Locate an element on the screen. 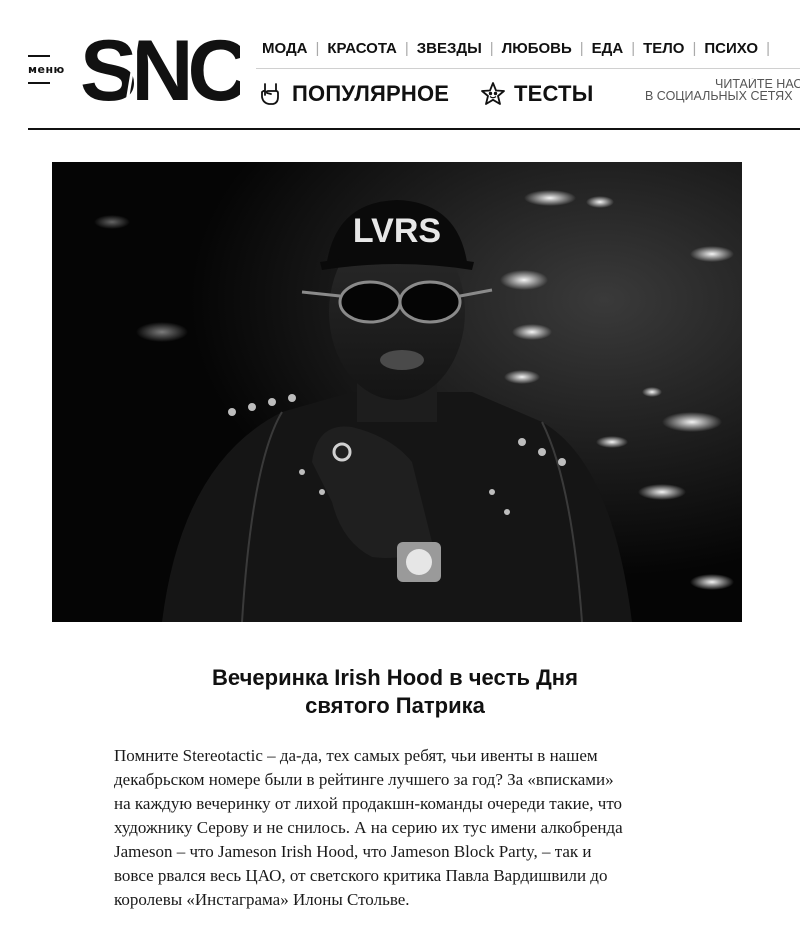 This screenshot has height=936, width=800. svg-text: LVRS is located at coordinates (397, 231).